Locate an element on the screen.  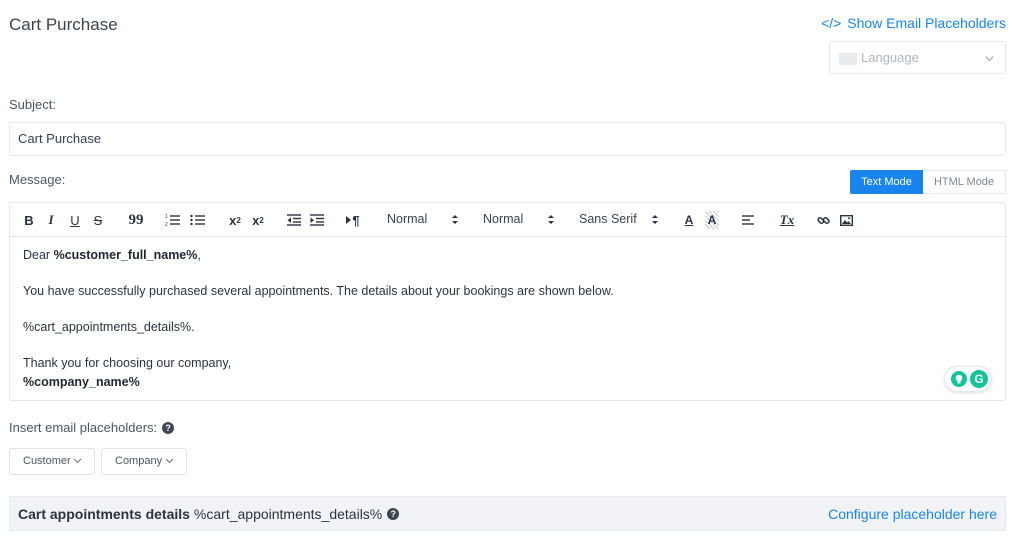
insert-placeholders-label: Insert email placeholders: ? is located at coordinates (92, 427).